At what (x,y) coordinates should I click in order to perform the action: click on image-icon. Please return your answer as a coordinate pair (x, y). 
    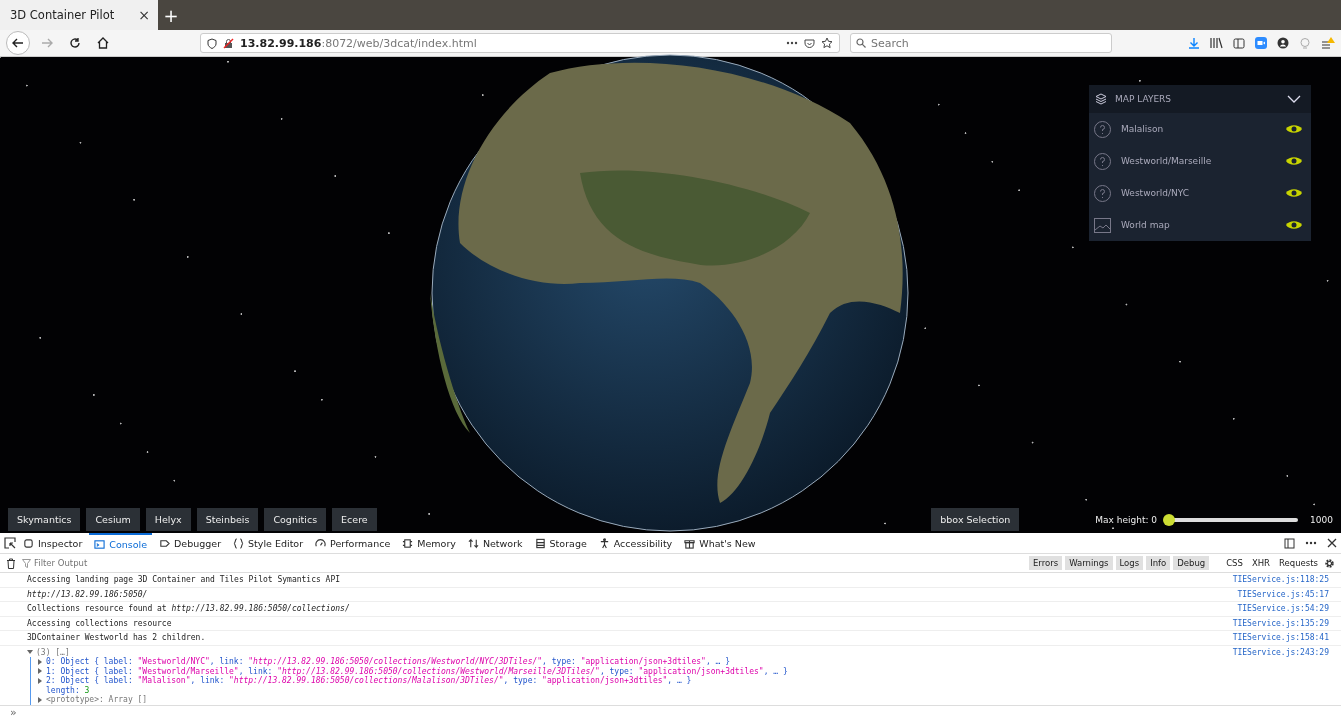
    Looking at the image, I should click on (1102, 225).